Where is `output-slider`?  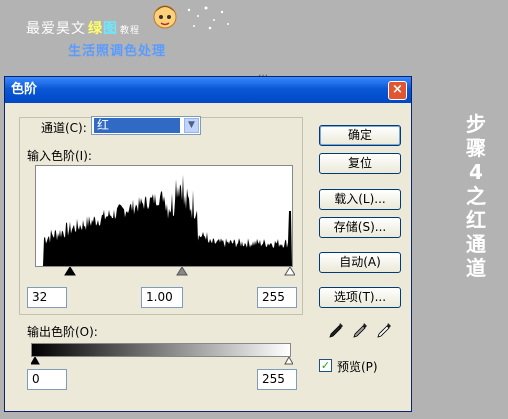
output-slider is located at coordinates (162, 360).